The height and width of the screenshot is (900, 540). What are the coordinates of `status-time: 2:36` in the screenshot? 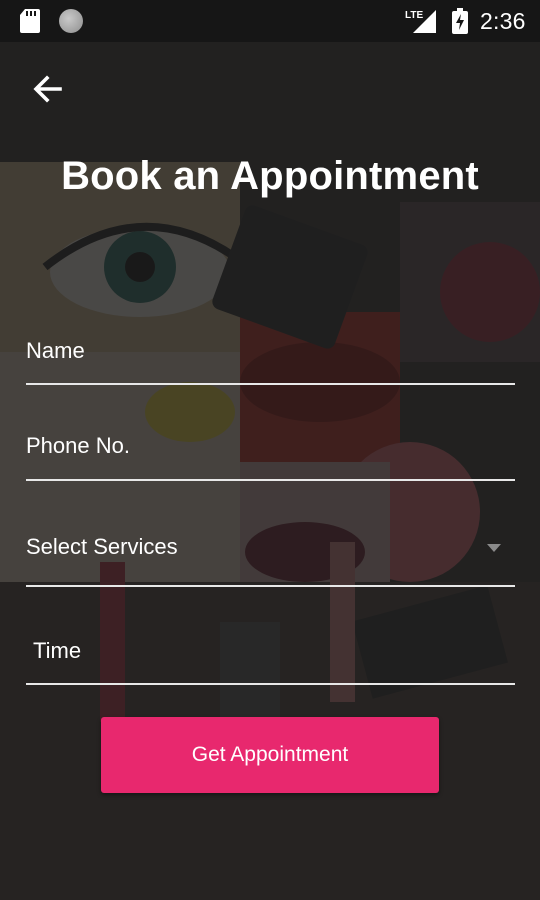 It's located at (503, 21).